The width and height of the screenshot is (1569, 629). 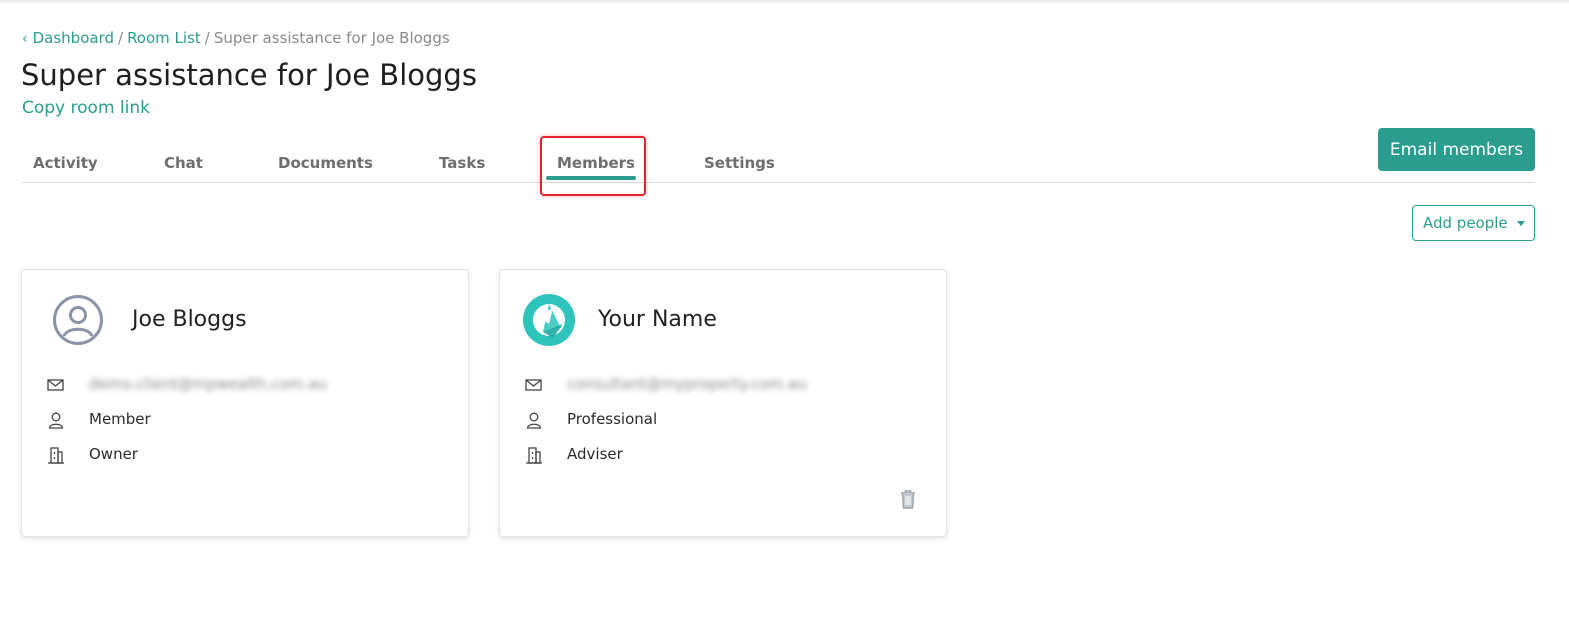 I want to click on page-title: Super assistance for Joe Bloggs, so click(x=249, y=75).